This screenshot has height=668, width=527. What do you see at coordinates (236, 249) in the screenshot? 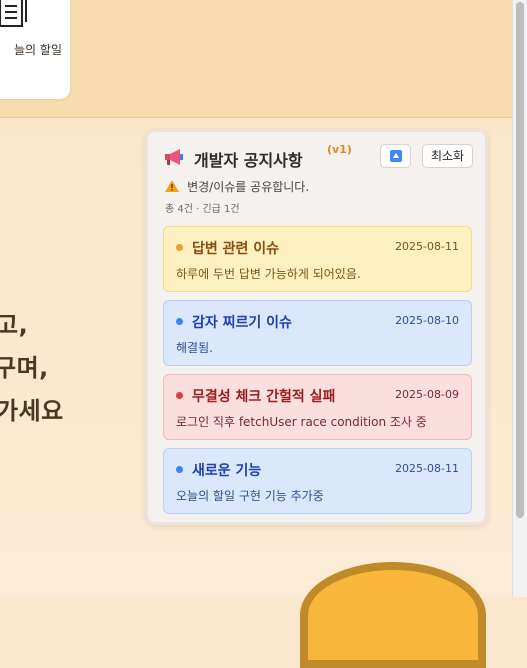
I see `notice-title: 답변 관련 이슈` at bounding box center [236, 249].